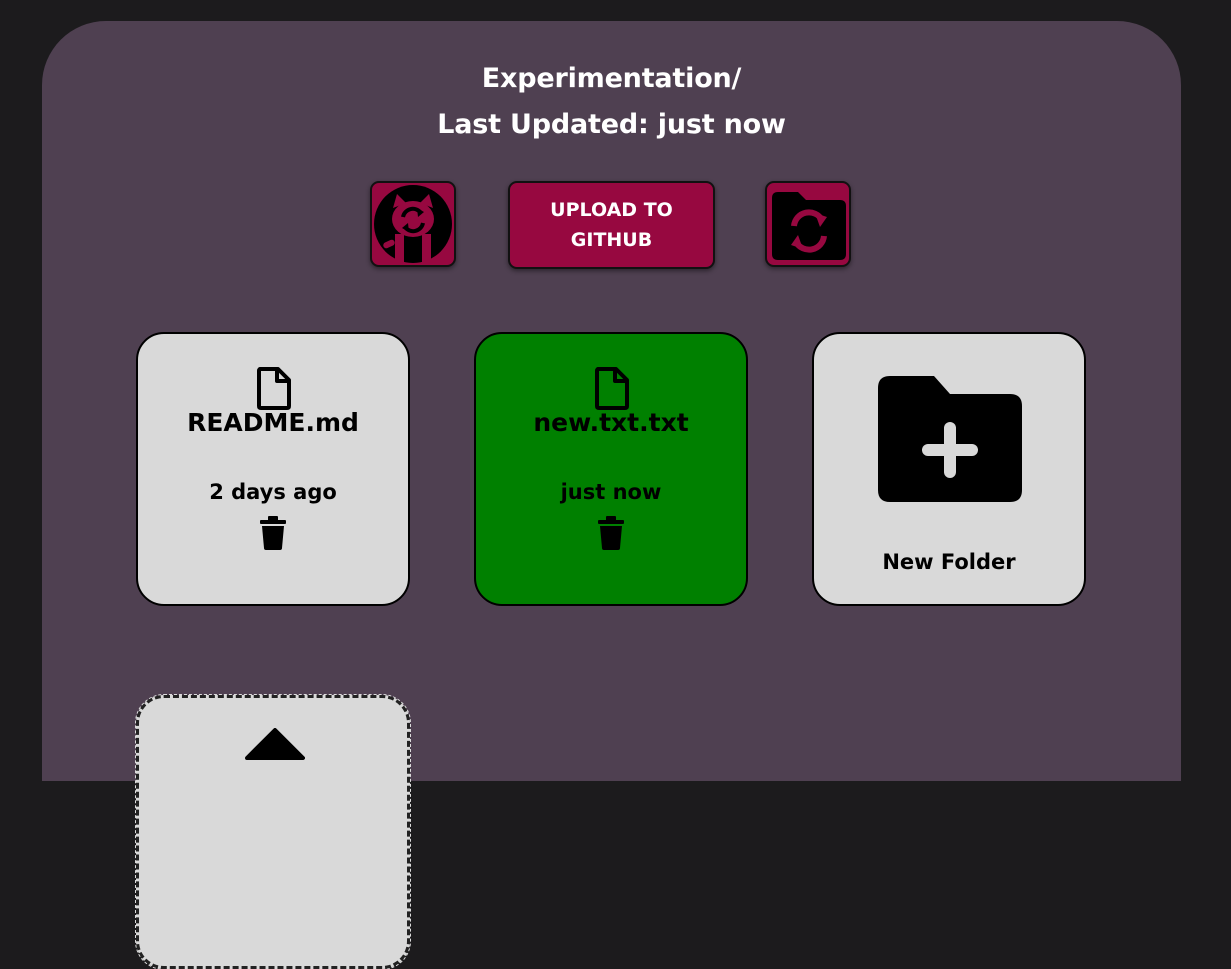 Image resolution: width=1231 pixels, height=969 pixels. I want to click on folder-plus-icon, so click(950, 439).